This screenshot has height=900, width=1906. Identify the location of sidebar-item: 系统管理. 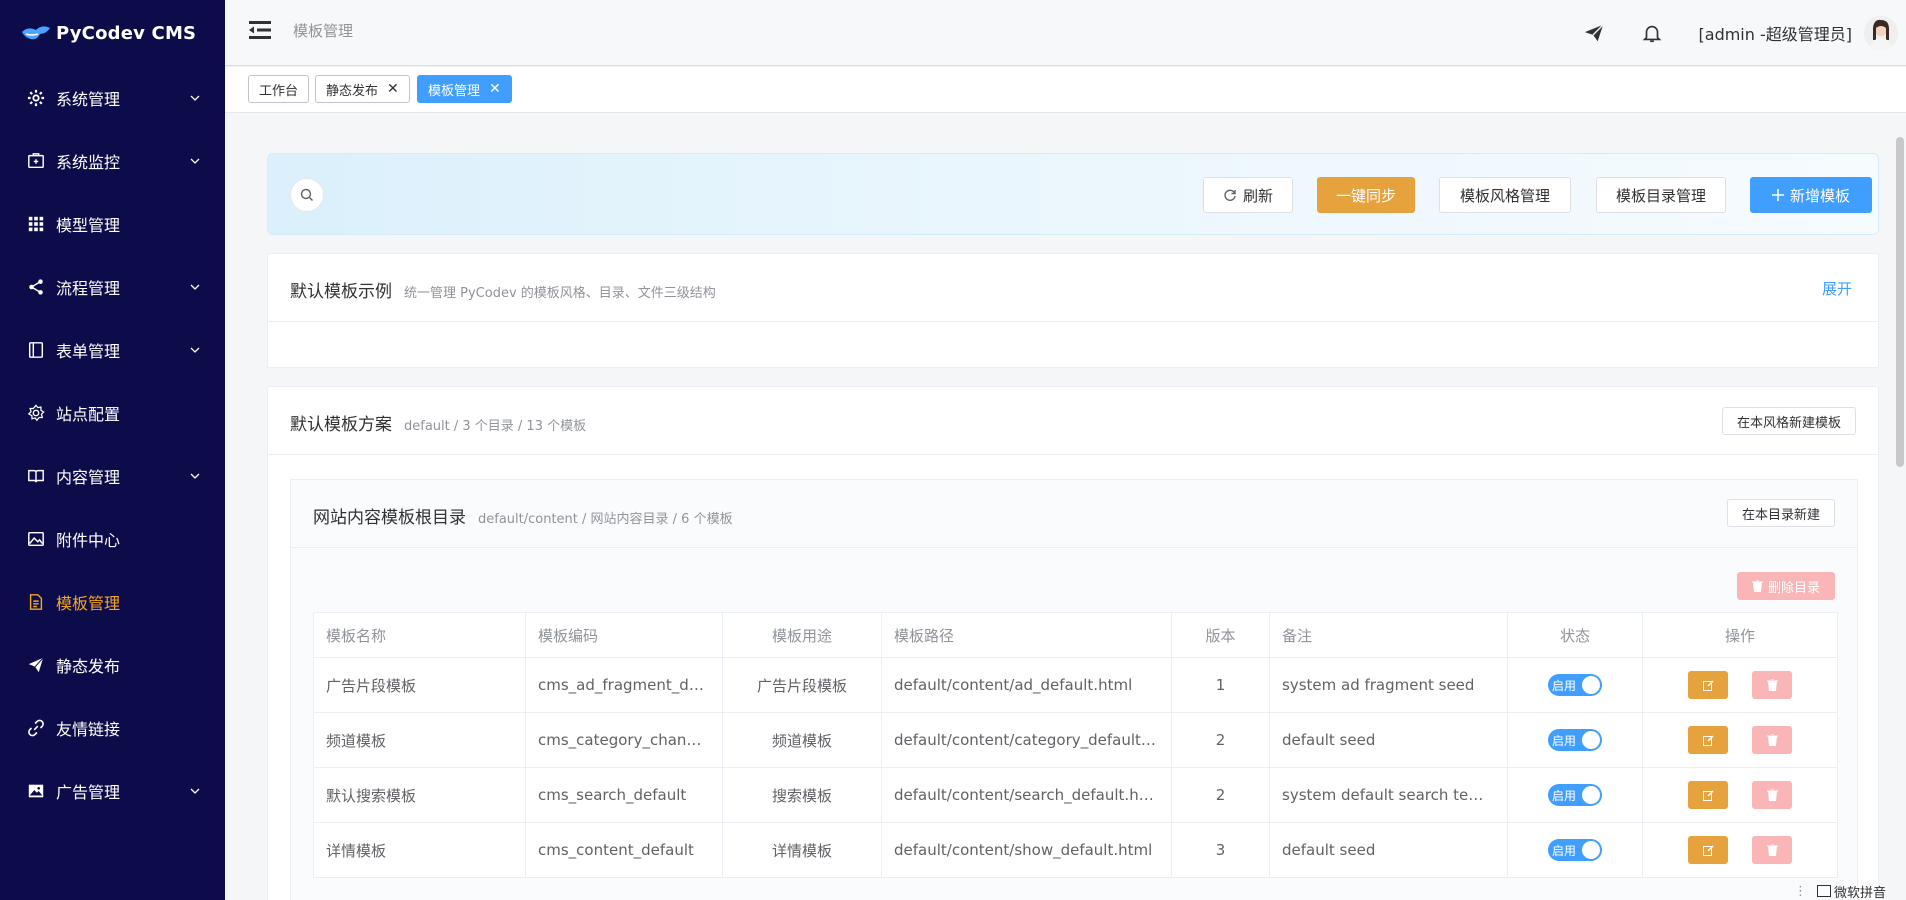
(112, 97).